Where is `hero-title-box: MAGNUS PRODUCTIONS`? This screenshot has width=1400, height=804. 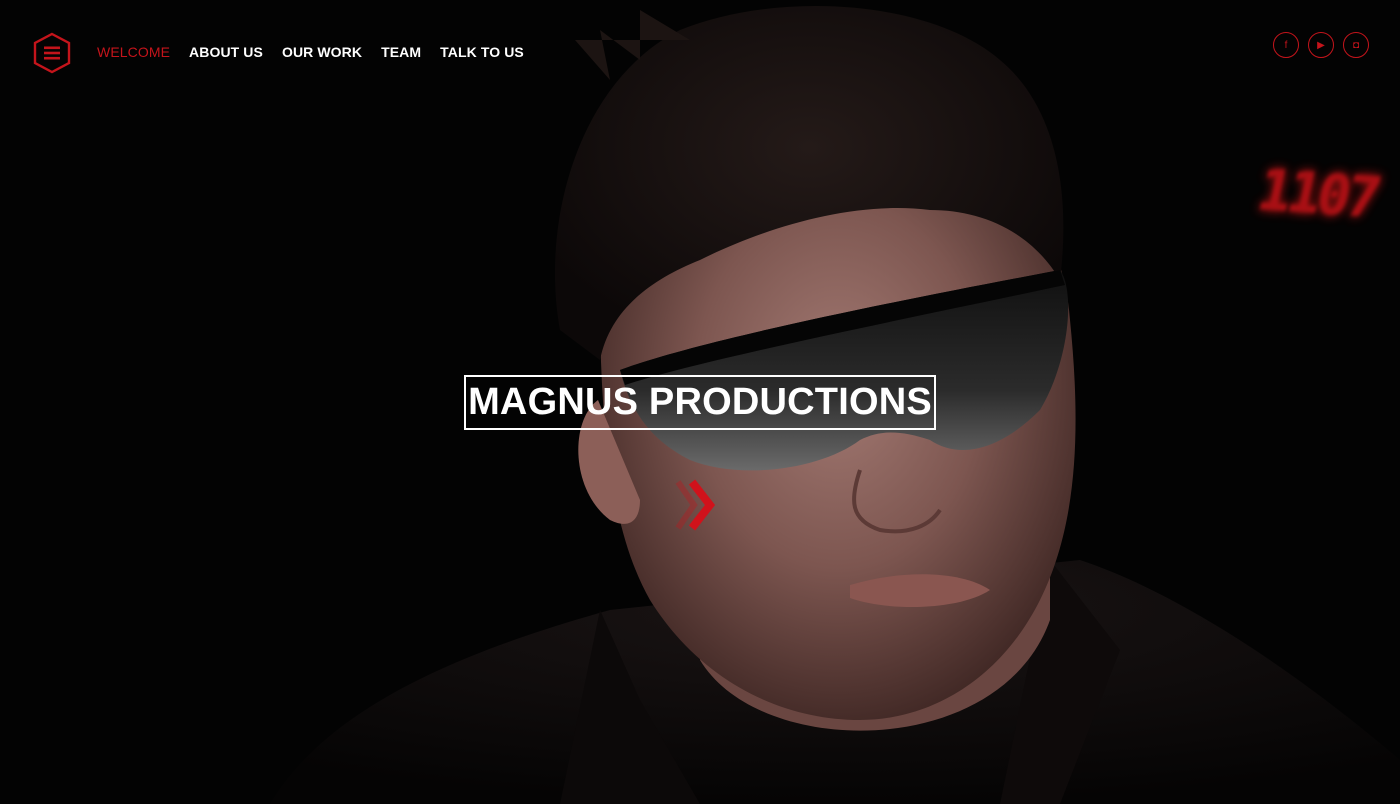
hero-title-box: MAGNUS PRODUCTIONS is located at coordinates (700, 402).